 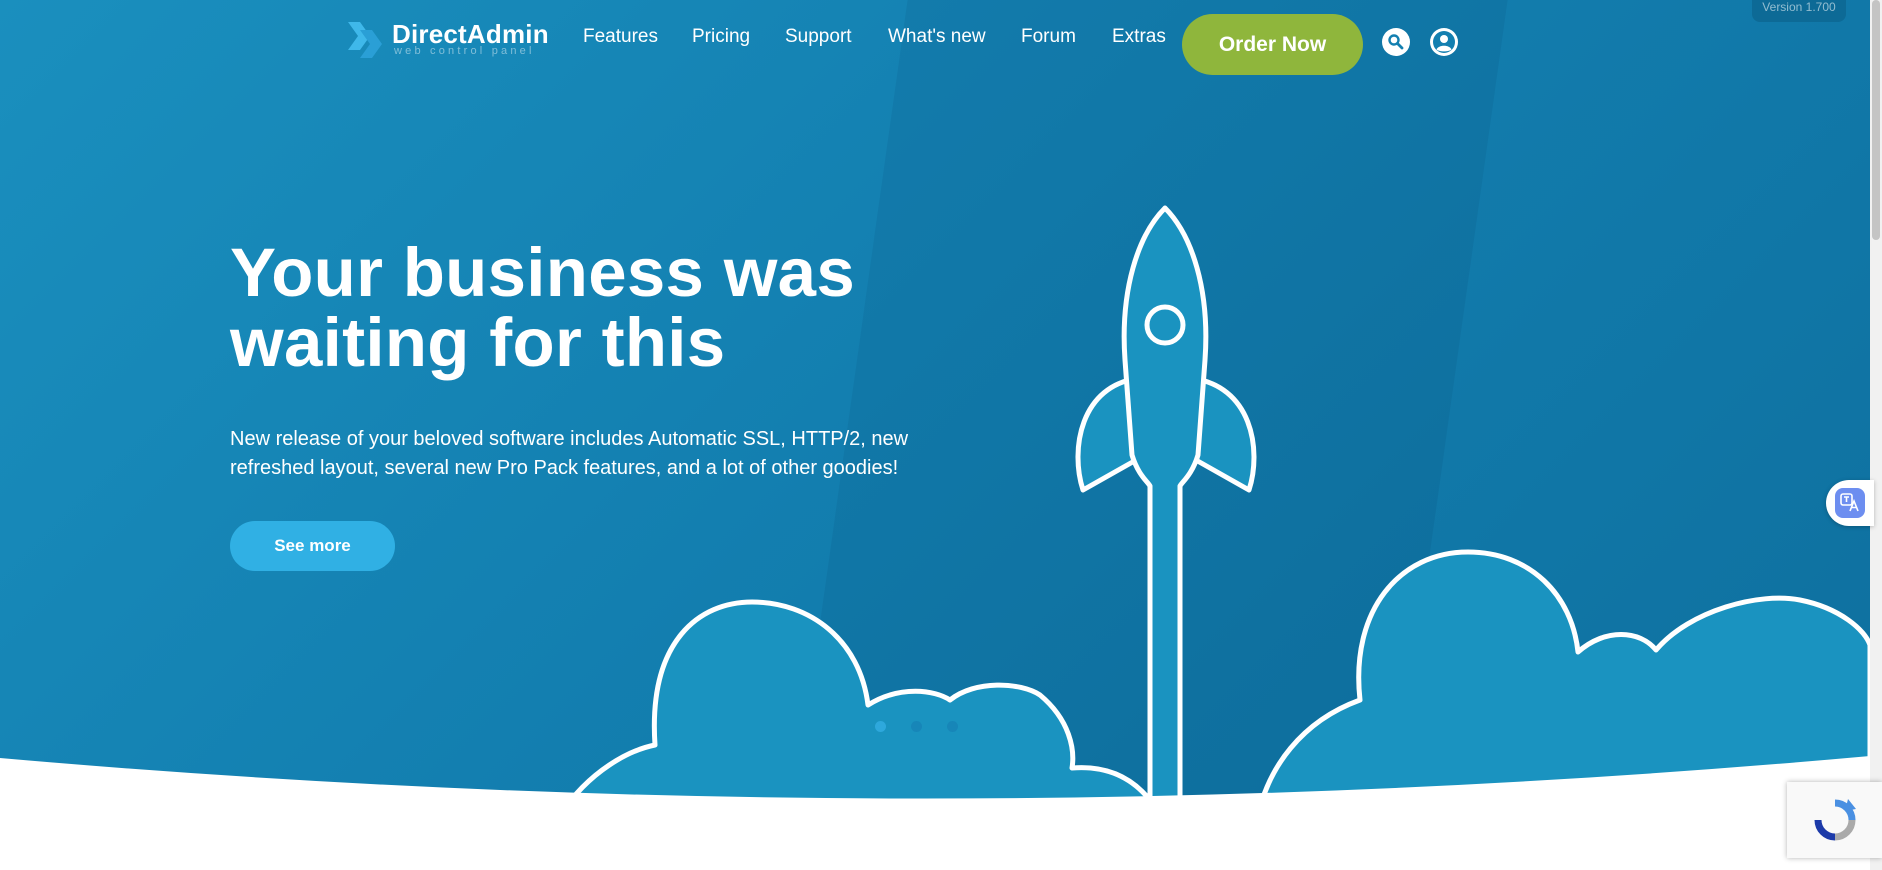 I want to click on scrollbar-thumb, so click(x=1876, y=120).